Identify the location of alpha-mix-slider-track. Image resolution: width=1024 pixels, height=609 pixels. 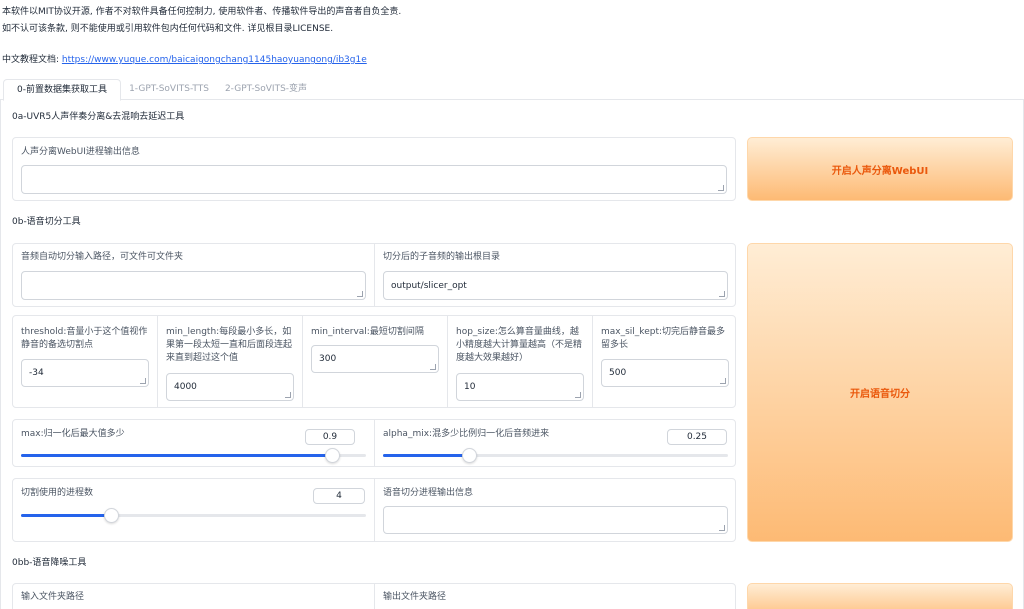
(555, 455).